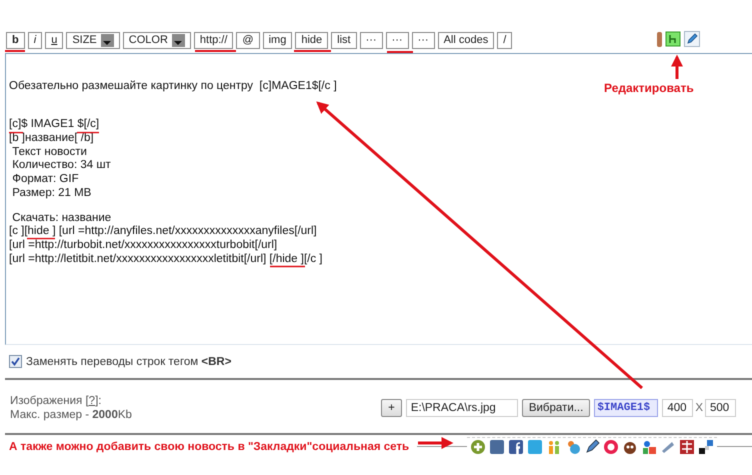  I want to click on format-button: All codes, so click(466, 40).